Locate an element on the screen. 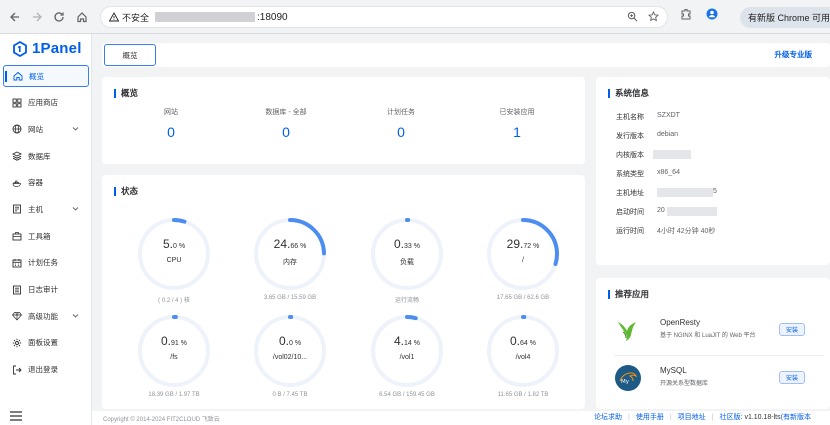 The width and height of the screenshot is (830, 425). sidebar-item-overview: 概览 is located at coordinates (46, 76).